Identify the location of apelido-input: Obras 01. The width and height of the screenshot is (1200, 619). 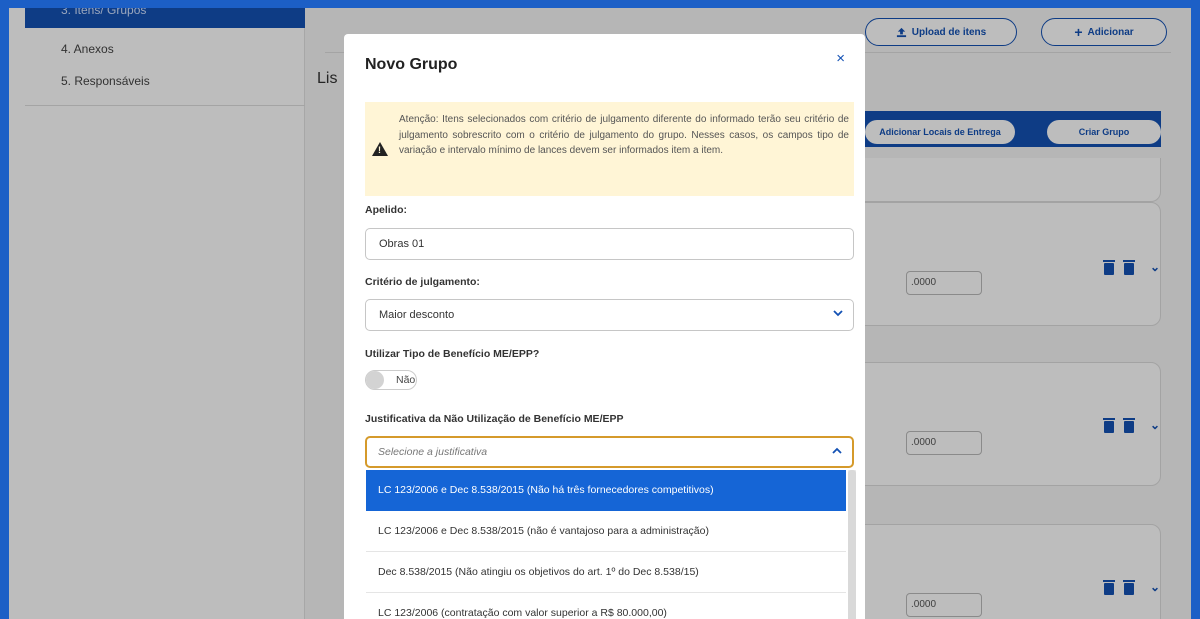
(609, 244).